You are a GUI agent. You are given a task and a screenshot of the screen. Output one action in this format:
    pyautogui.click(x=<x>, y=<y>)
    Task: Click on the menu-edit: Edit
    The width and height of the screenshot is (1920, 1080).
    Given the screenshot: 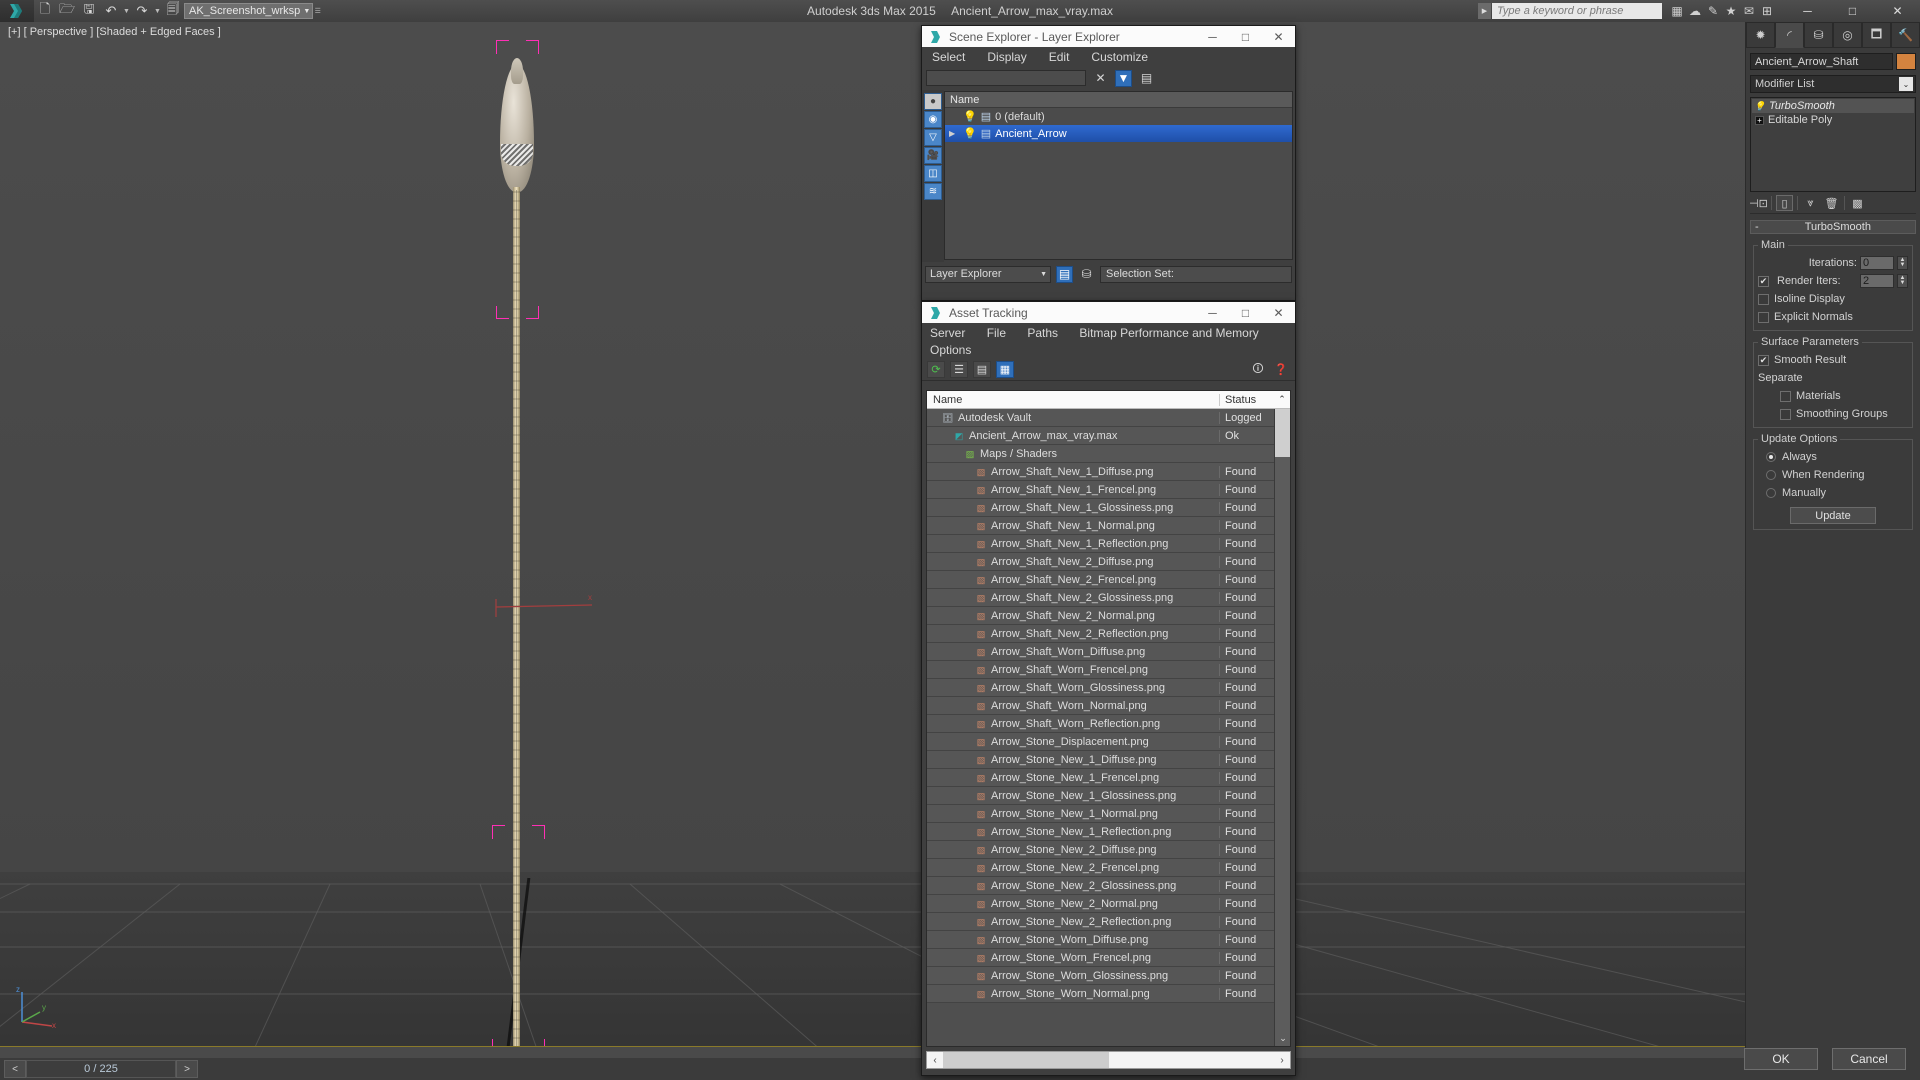 What is the action you would take?
    pyautogui.click(x=1059, y=57)
    